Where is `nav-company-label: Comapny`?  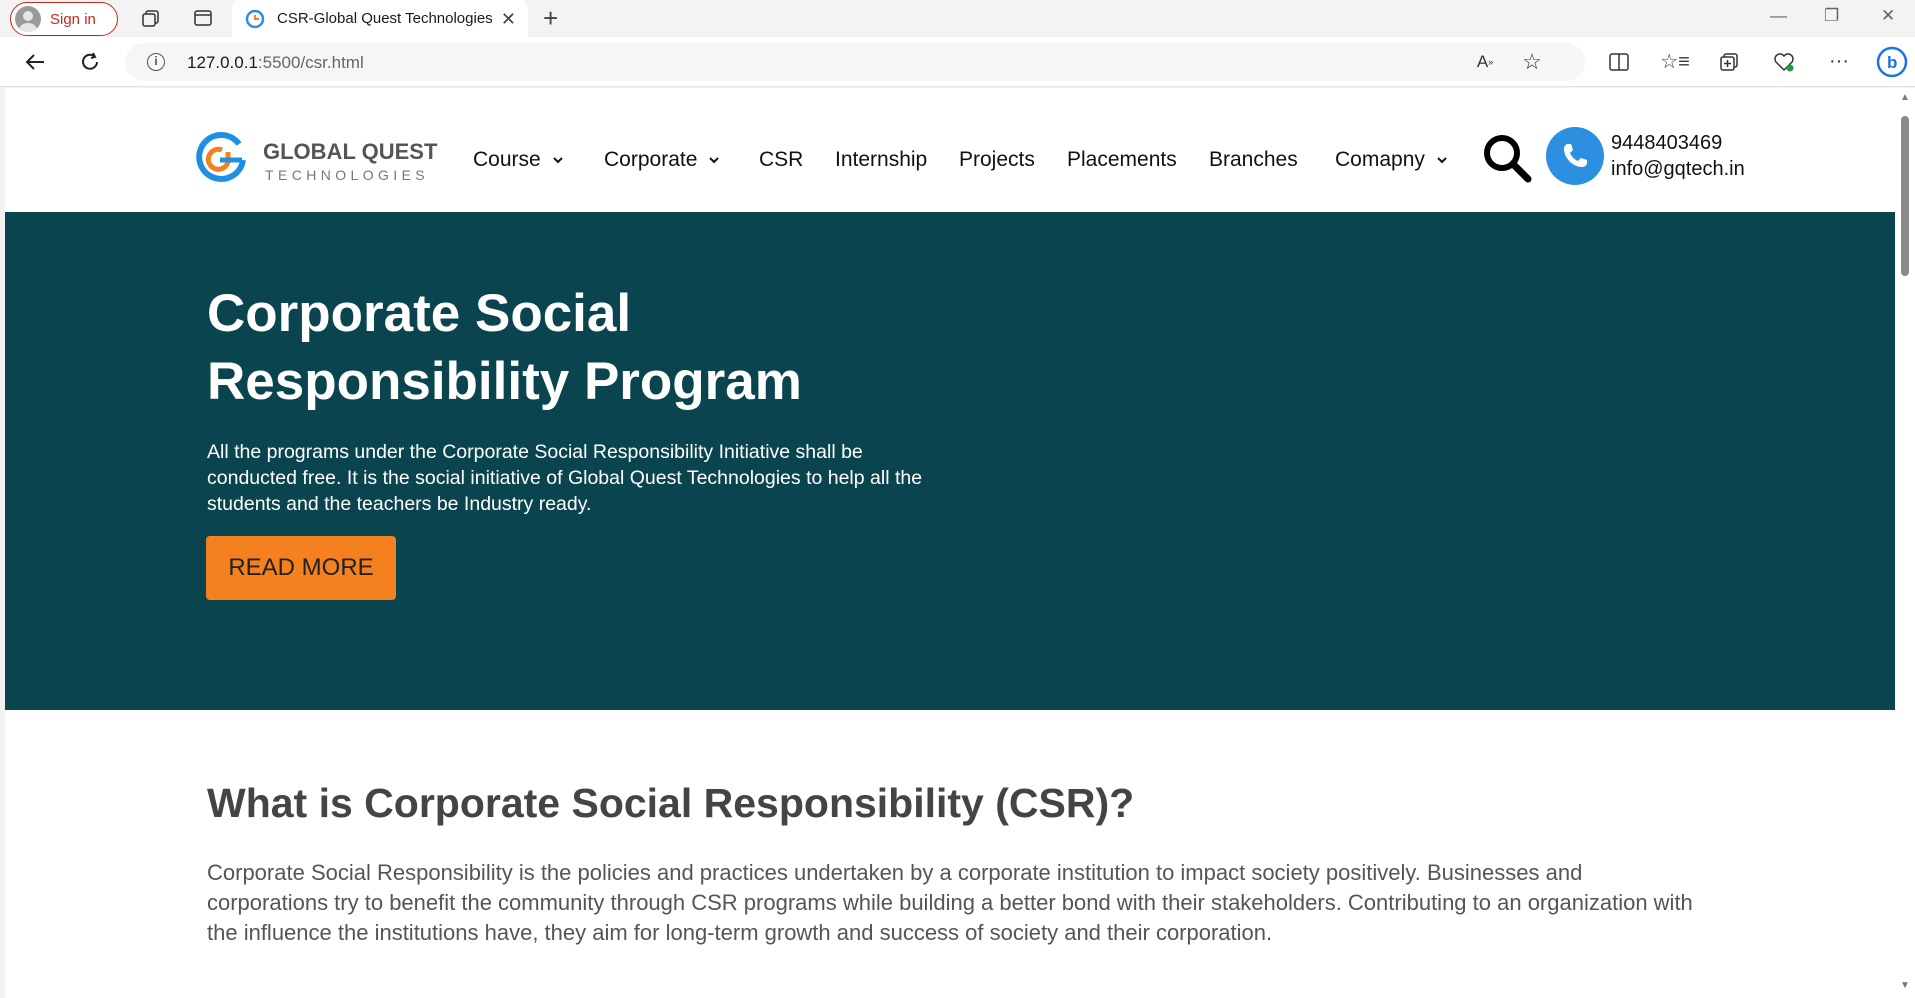
nav-company-label: Comapny is located at coordinates (1380, 159).